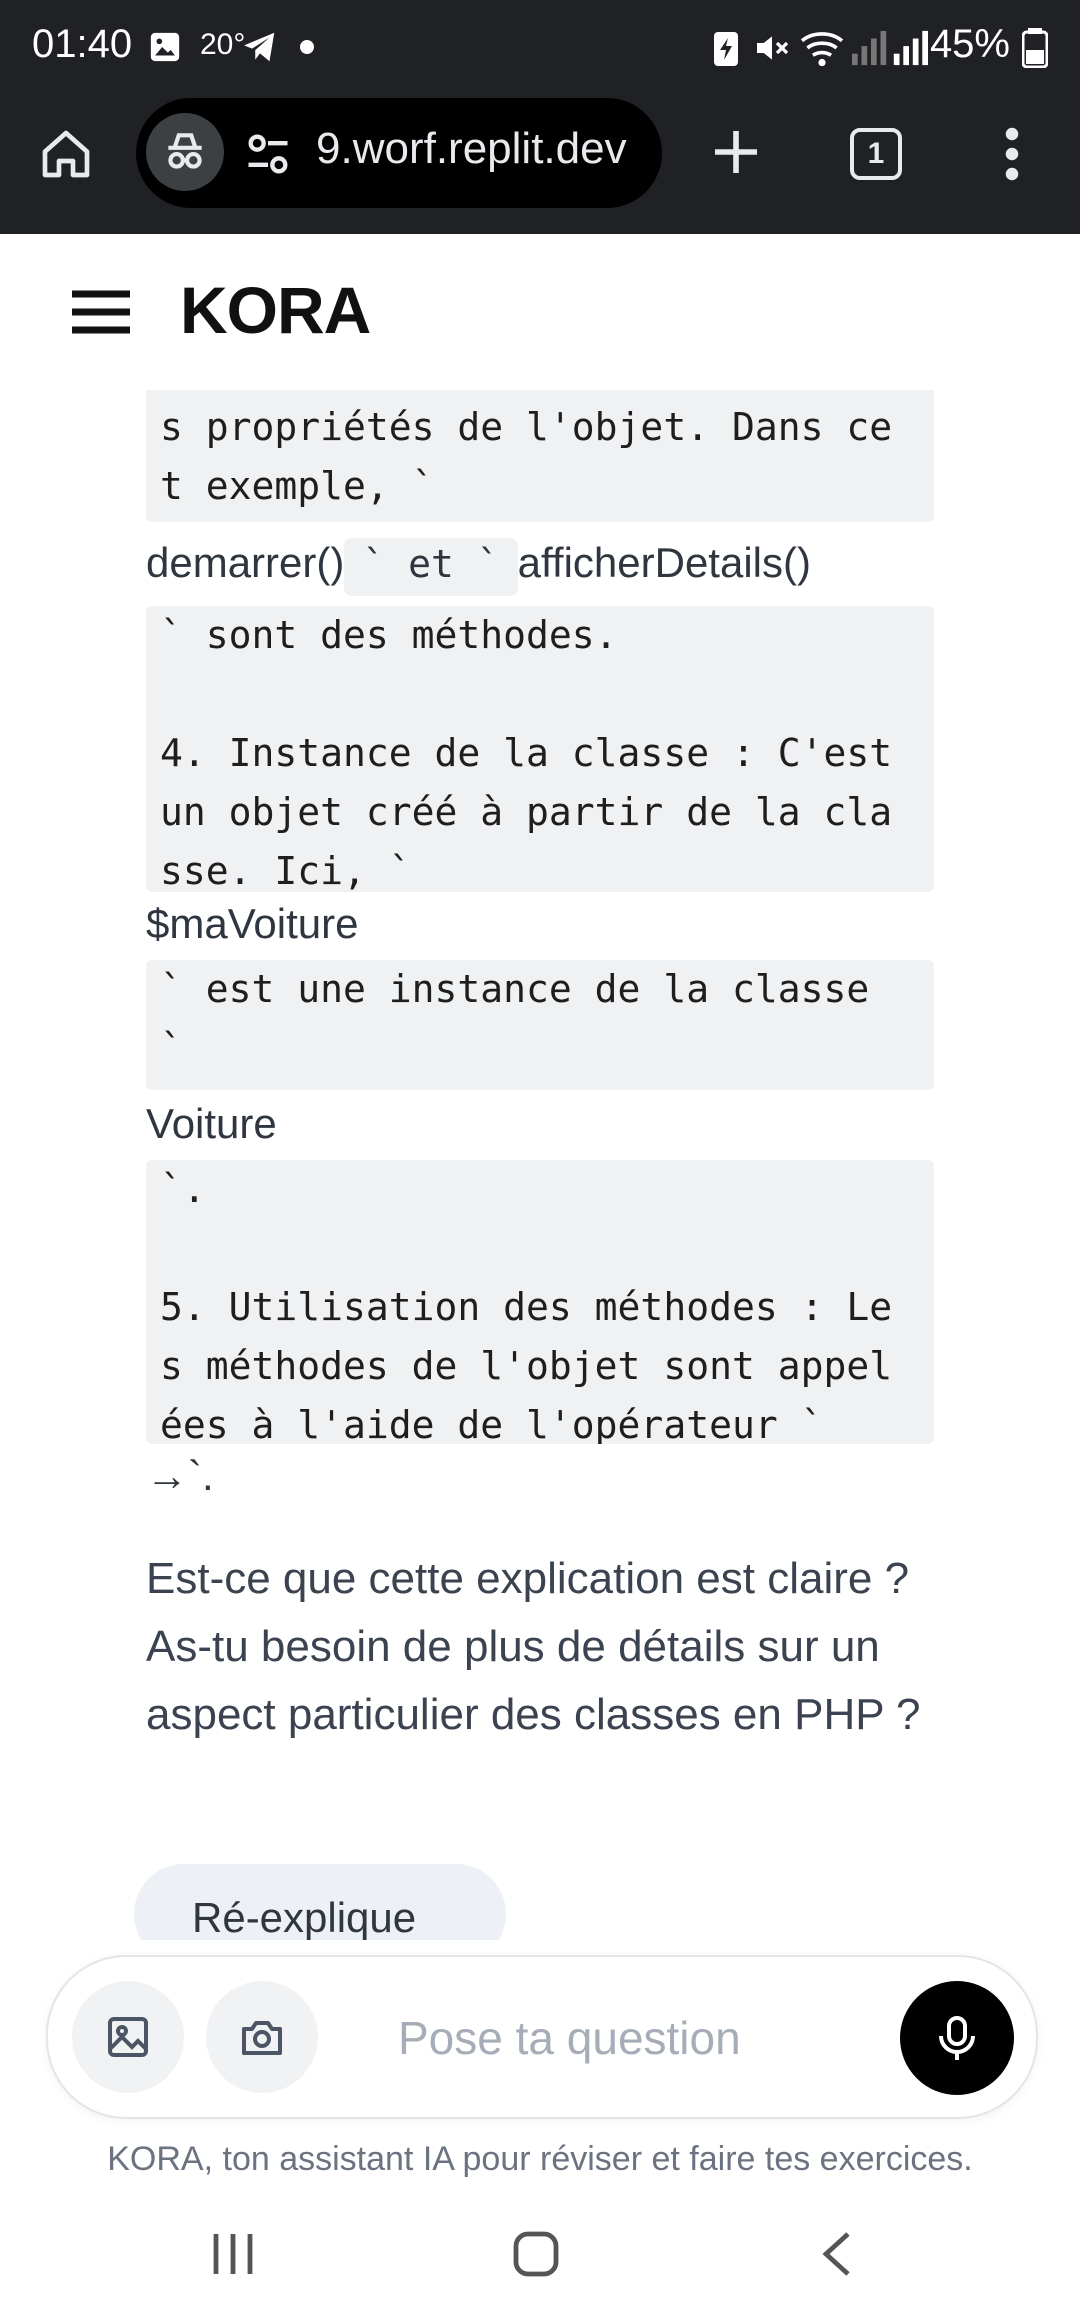 The height and width of the screenshot is (2316, 1080). Describe the element at coordinates (1035, 48) in the screenshot. I see `battery-icon` at that location.